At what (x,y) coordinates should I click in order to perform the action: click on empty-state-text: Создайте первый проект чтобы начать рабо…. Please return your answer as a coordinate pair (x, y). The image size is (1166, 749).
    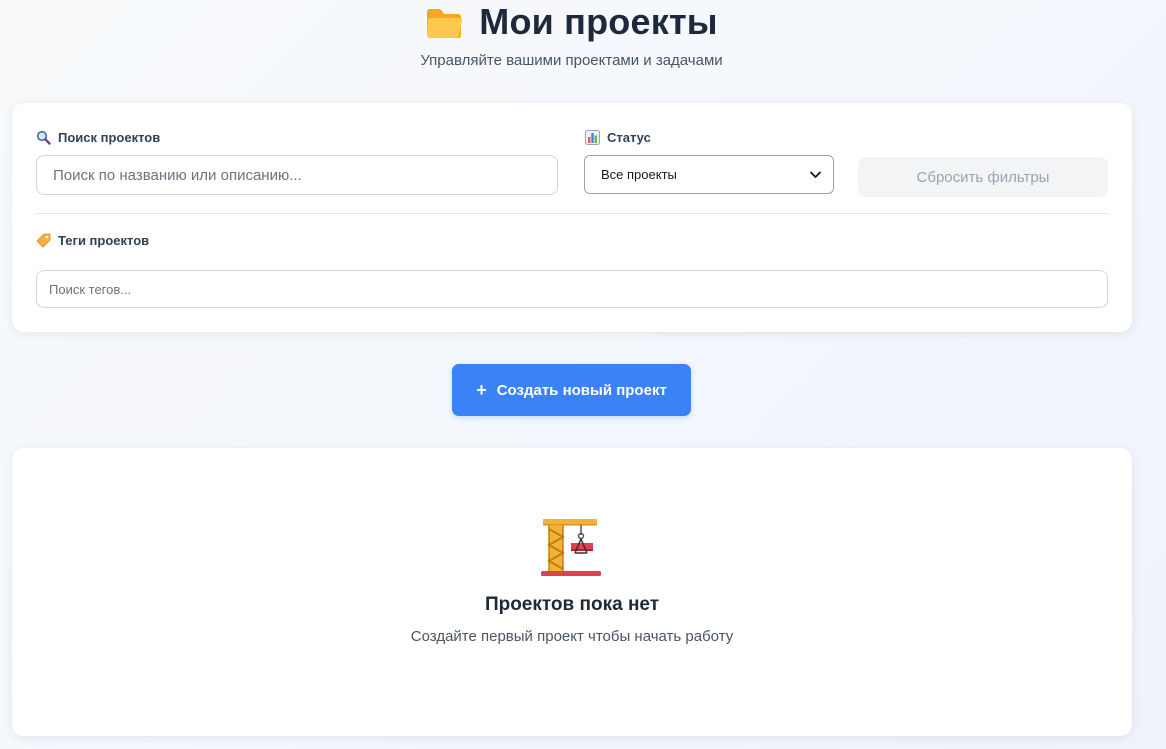
    Looking at the image, I should click on (572, 636).